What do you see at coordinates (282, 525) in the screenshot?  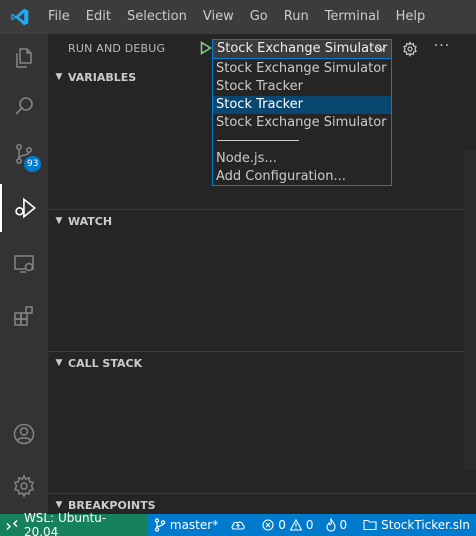 I see `error-count: 0` at bounding box center [282, 525].